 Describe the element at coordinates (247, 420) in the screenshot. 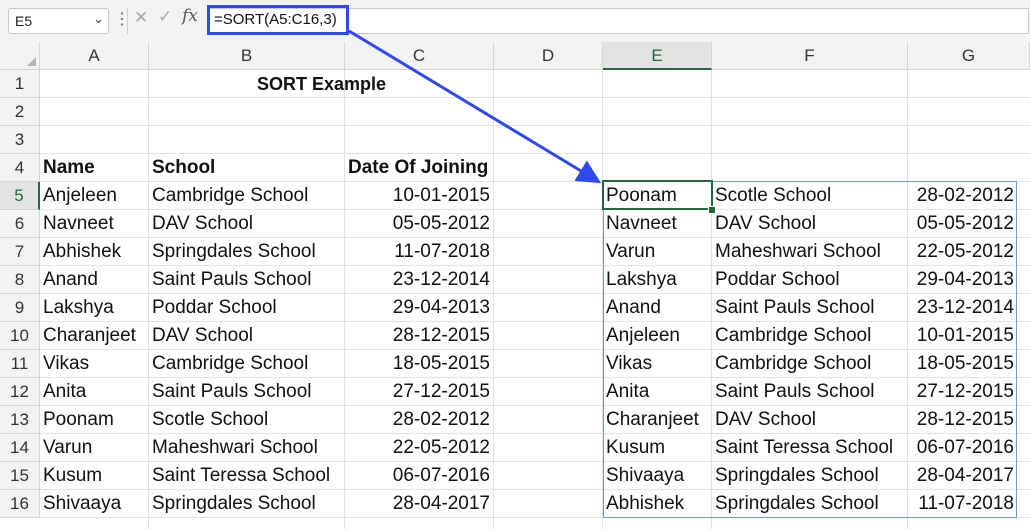

I see `source-school-cell: Scotle School` at that location.